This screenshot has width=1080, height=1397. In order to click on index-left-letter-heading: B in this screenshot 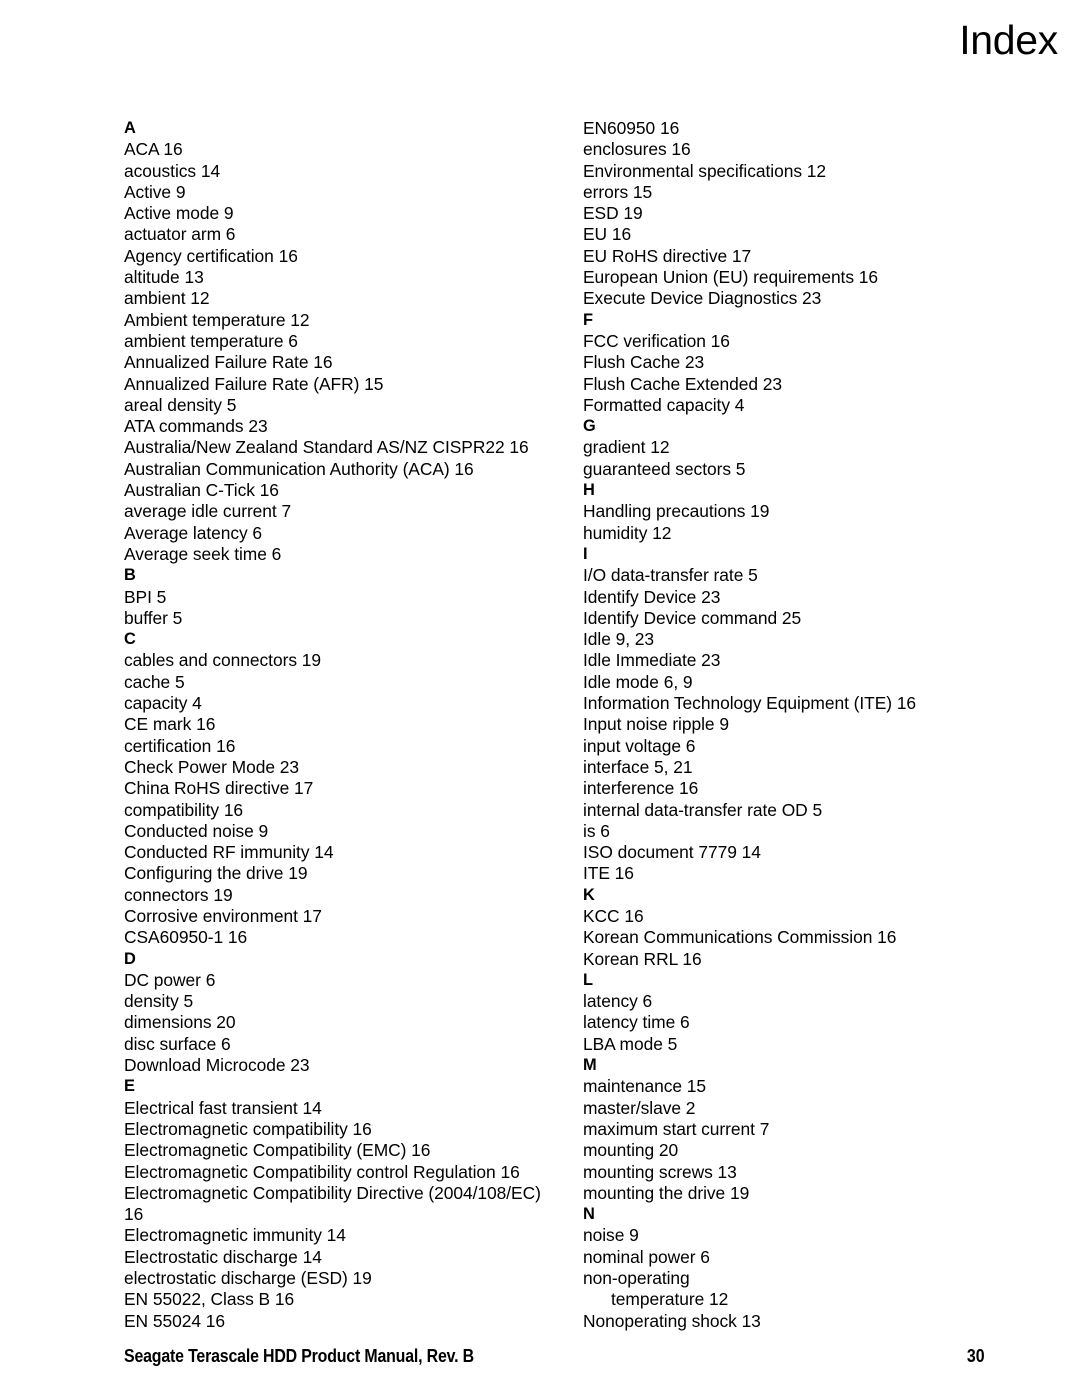, I will do `click(130, 575)`.